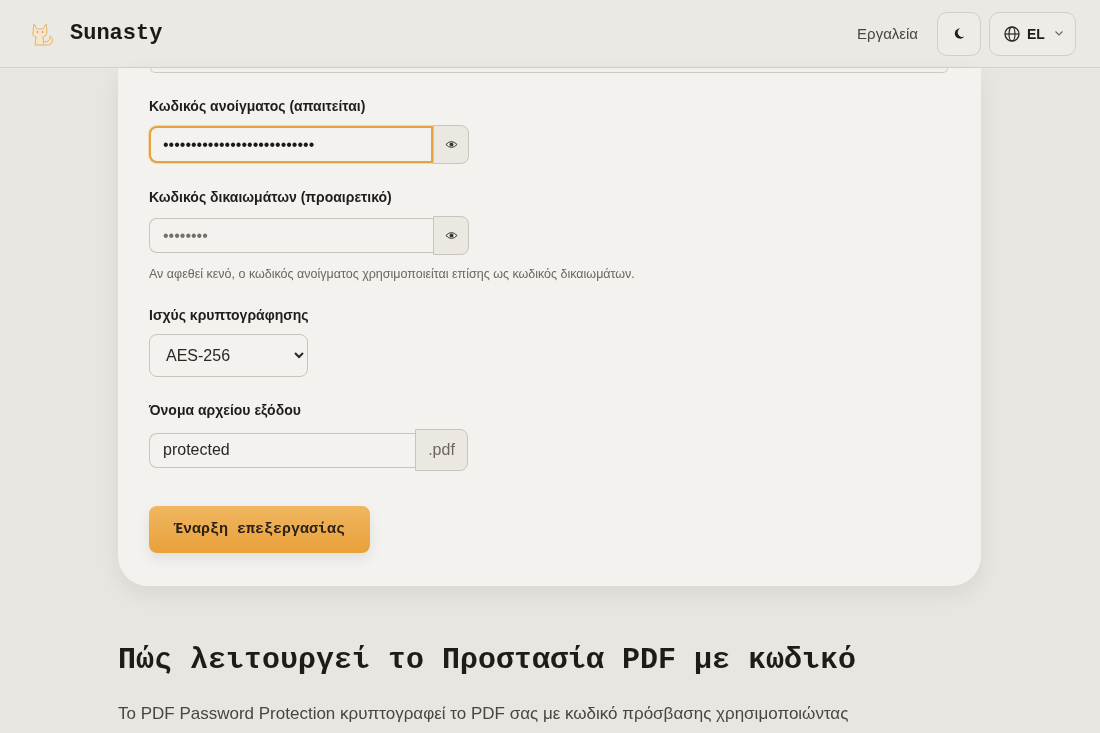  What do you see at coordinates (392, 274) in the screenshot?
I see `hint-text: Αν αφεθεί κενό, ο κωδικός ανοίγματος χρησιμοποιείται επίσης ως κωδικός δικαιωμάτων.` at bounding box center [392, 274].